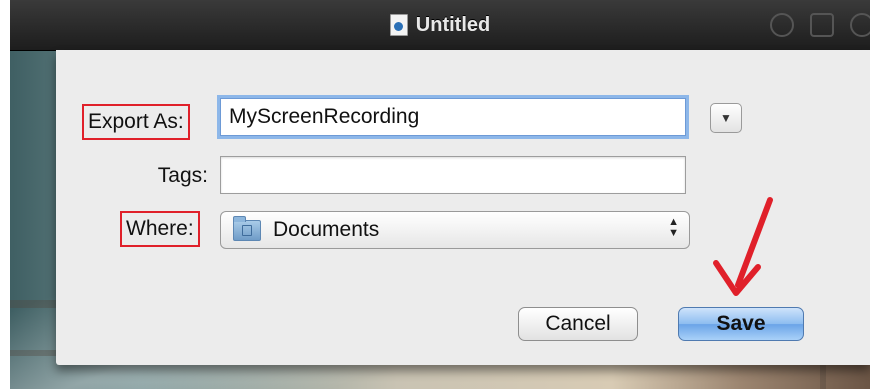  I want to click on window-title: Untitled, so click(440, 25).